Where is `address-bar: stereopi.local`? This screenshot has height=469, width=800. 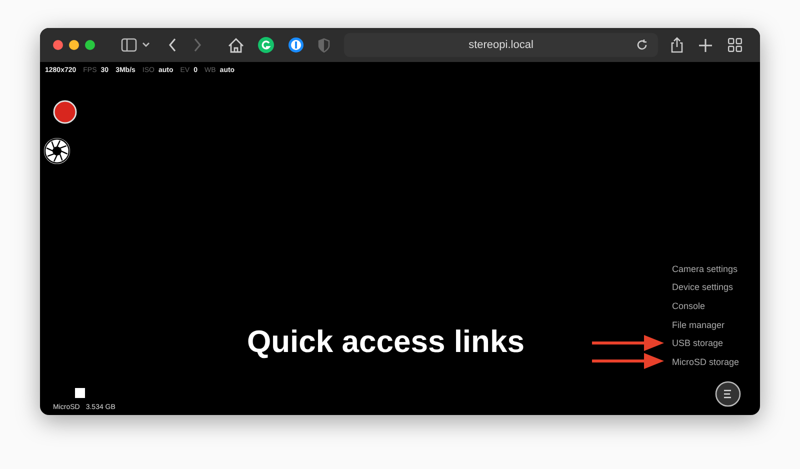
address-bar: stereopi.local is located at coordinates (501, 45).